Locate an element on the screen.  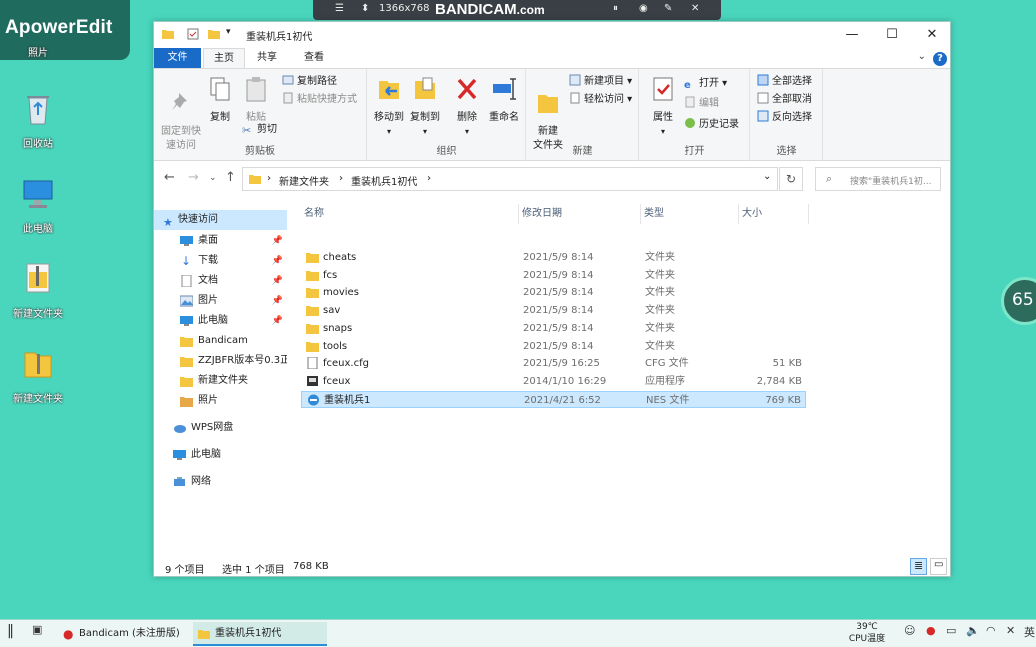
nav-item-pictures: 图片 📌 is located at coordinates (220, 301).